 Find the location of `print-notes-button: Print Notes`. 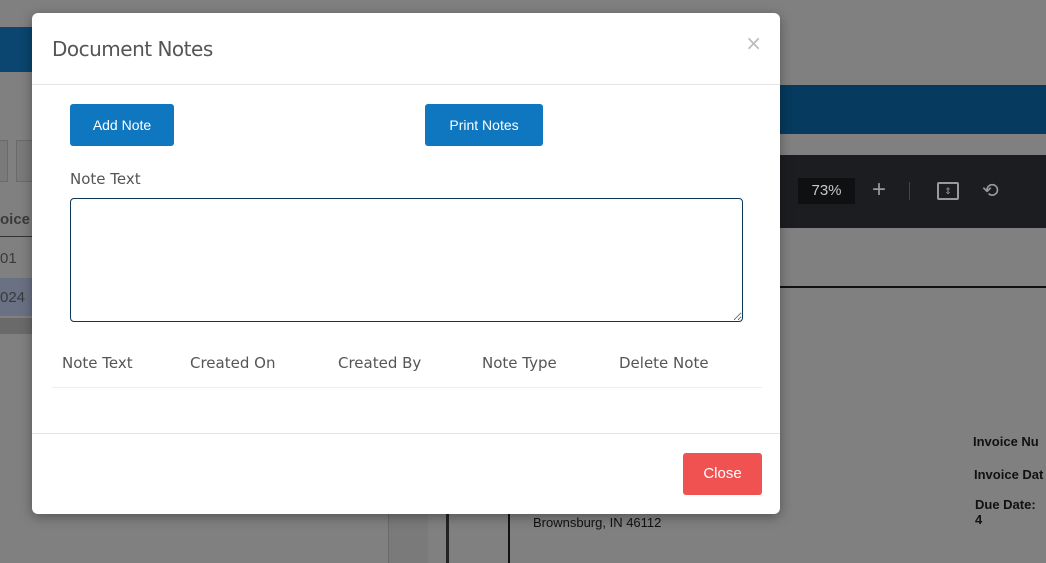

print-notes-button: Print Notes is located at coordinates (484, 125).